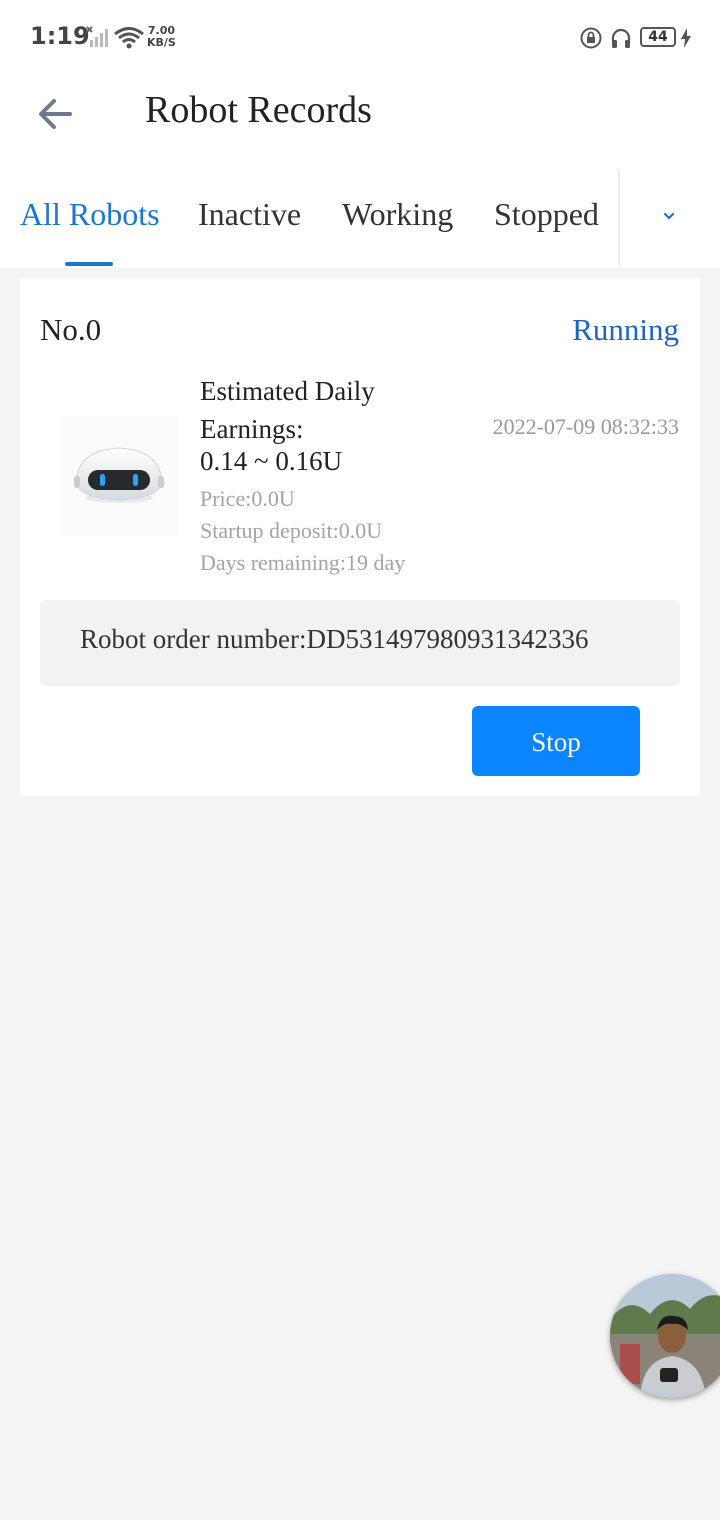  What do you see at coordinates (658, 37) in the screenshot?
I see `battery-icon: 44` at bounding box center [658, 37].